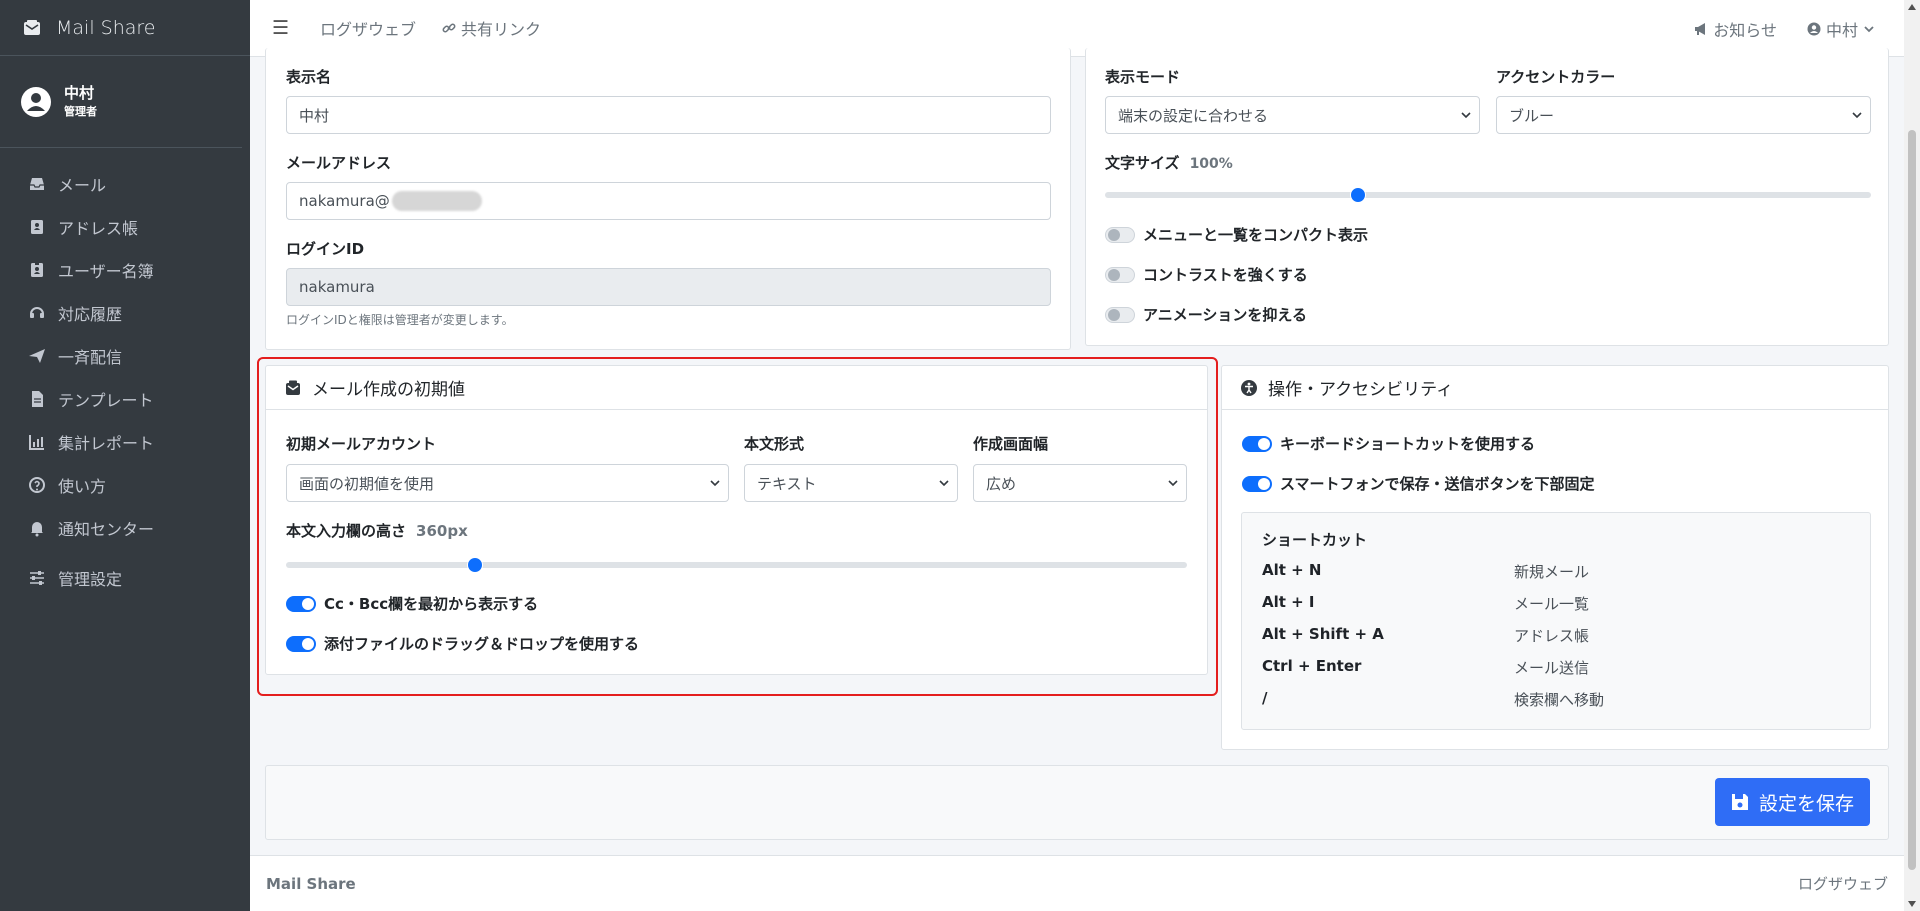  I want to click on scroll-up-arrow-icon, so click(1912, 7).